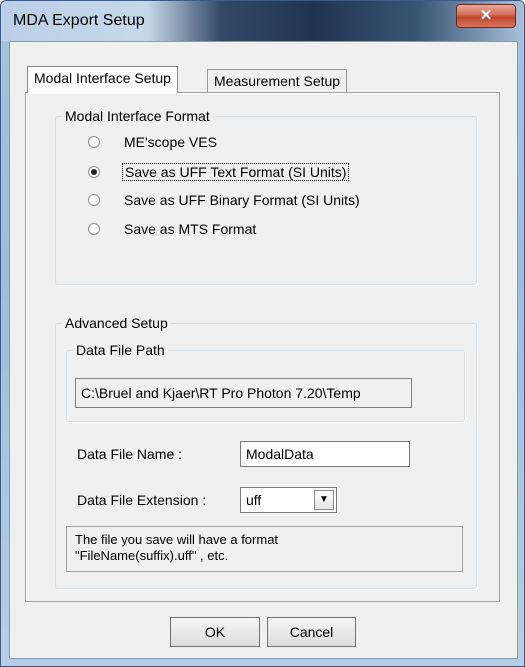 This screenshot has height=667, width=525. I want to click on close-button: ✕, so click(486, 16).